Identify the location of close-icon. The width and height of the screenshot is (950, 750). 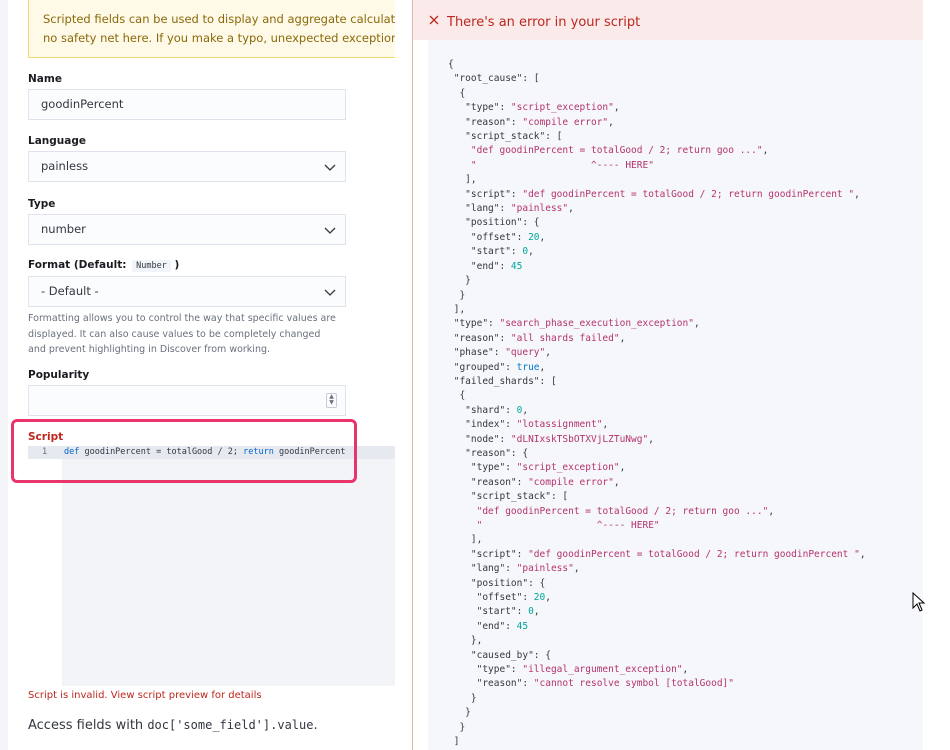
(434, 20).